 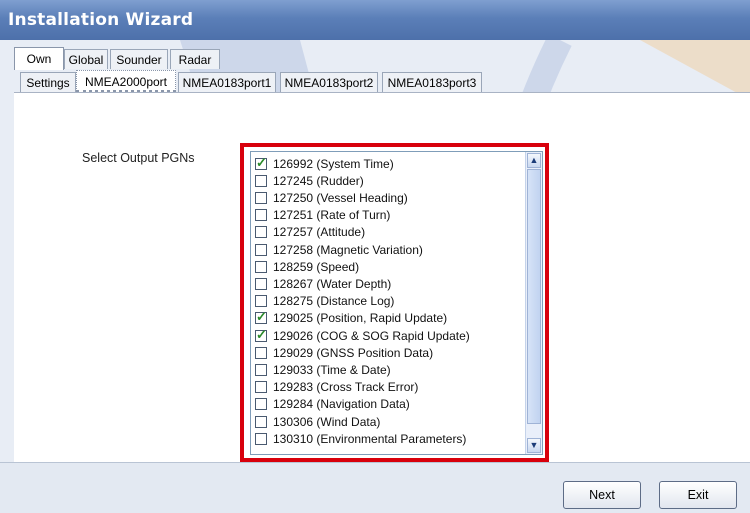 I want to click on pgn-label: 127250 (Vessel Heading), so click(x=340, y=197).